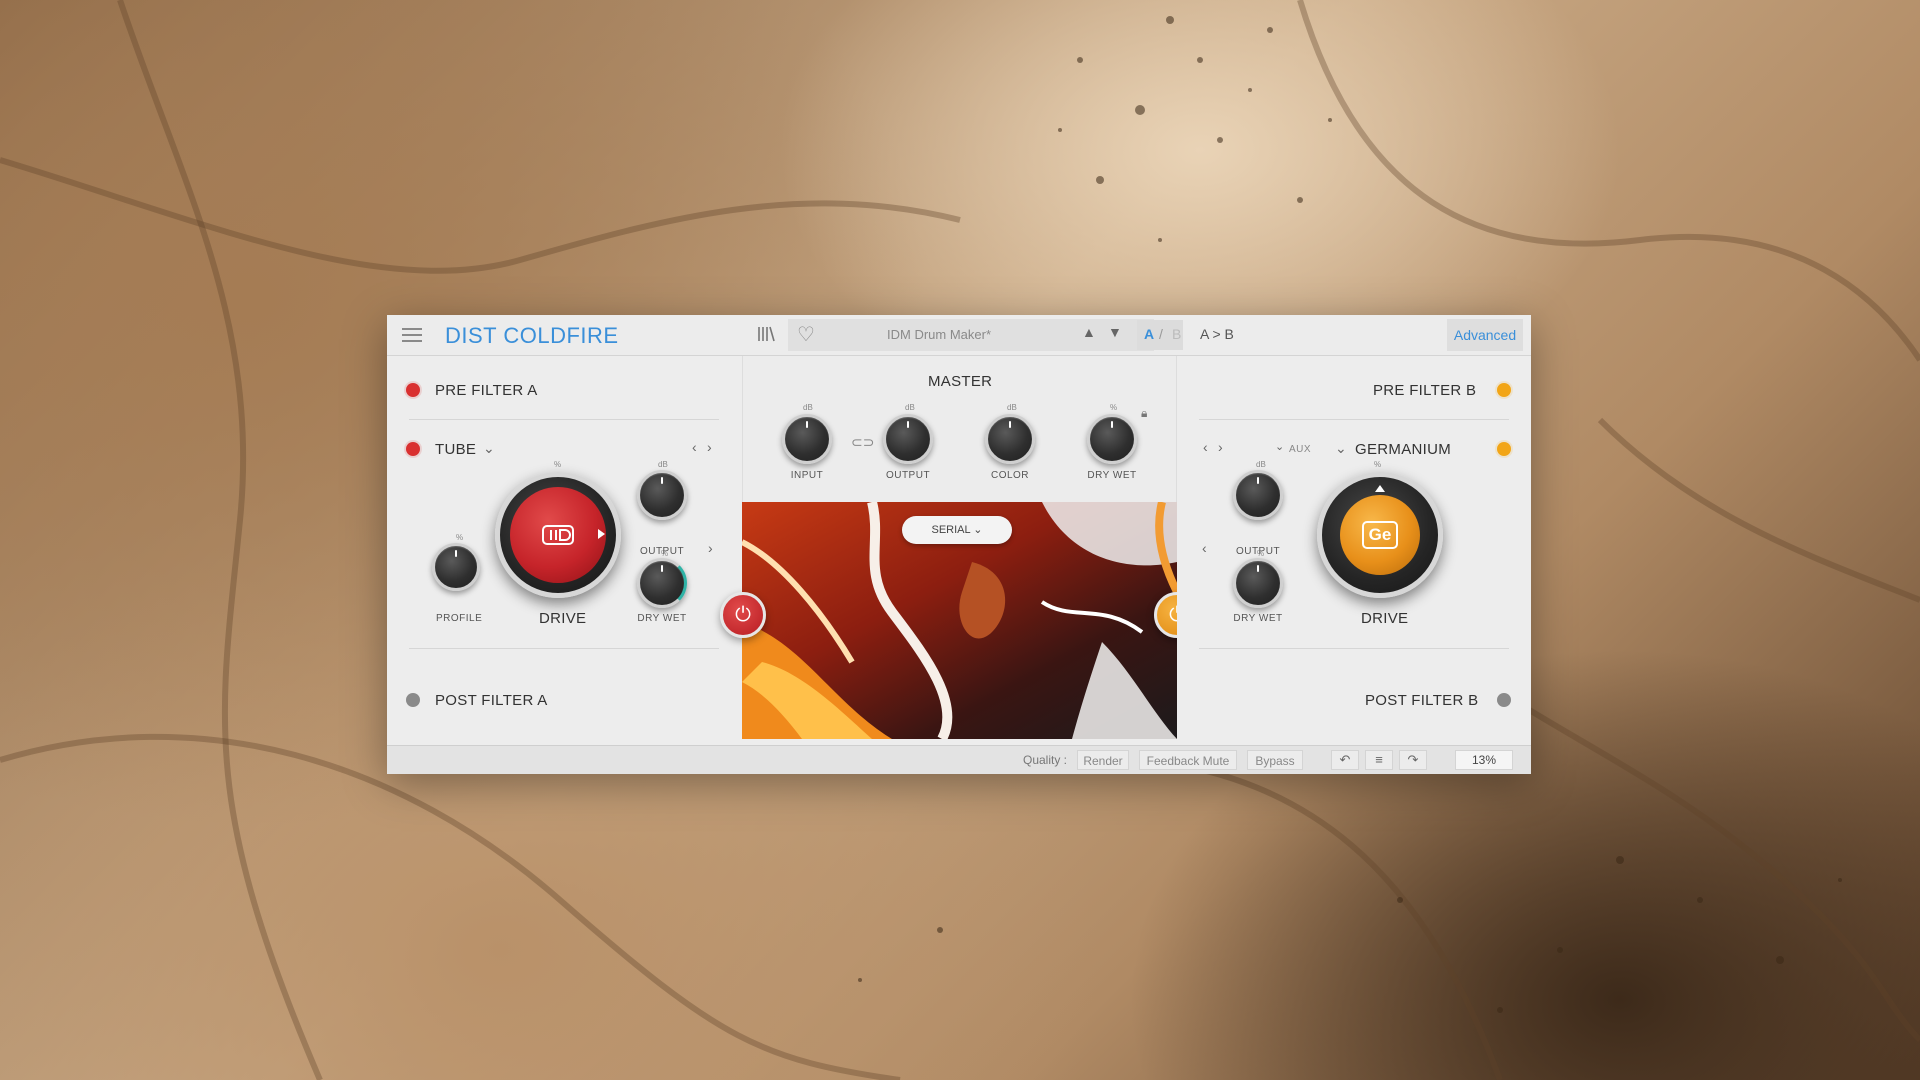 The width and height of the screenshot is (1920, 1080). I want to click on profile-knob, so click(456, 567).